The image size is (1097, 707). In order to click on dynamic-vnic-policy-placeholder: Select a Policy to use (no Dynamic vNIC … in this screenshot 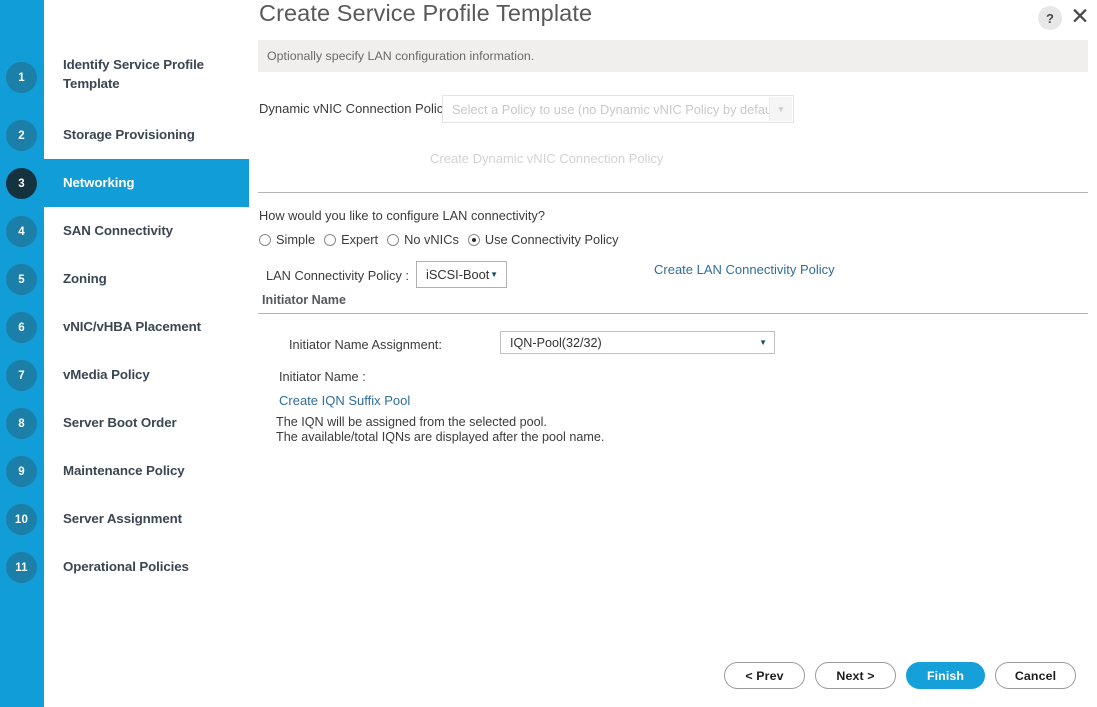, I will do `click(617, 109)`.